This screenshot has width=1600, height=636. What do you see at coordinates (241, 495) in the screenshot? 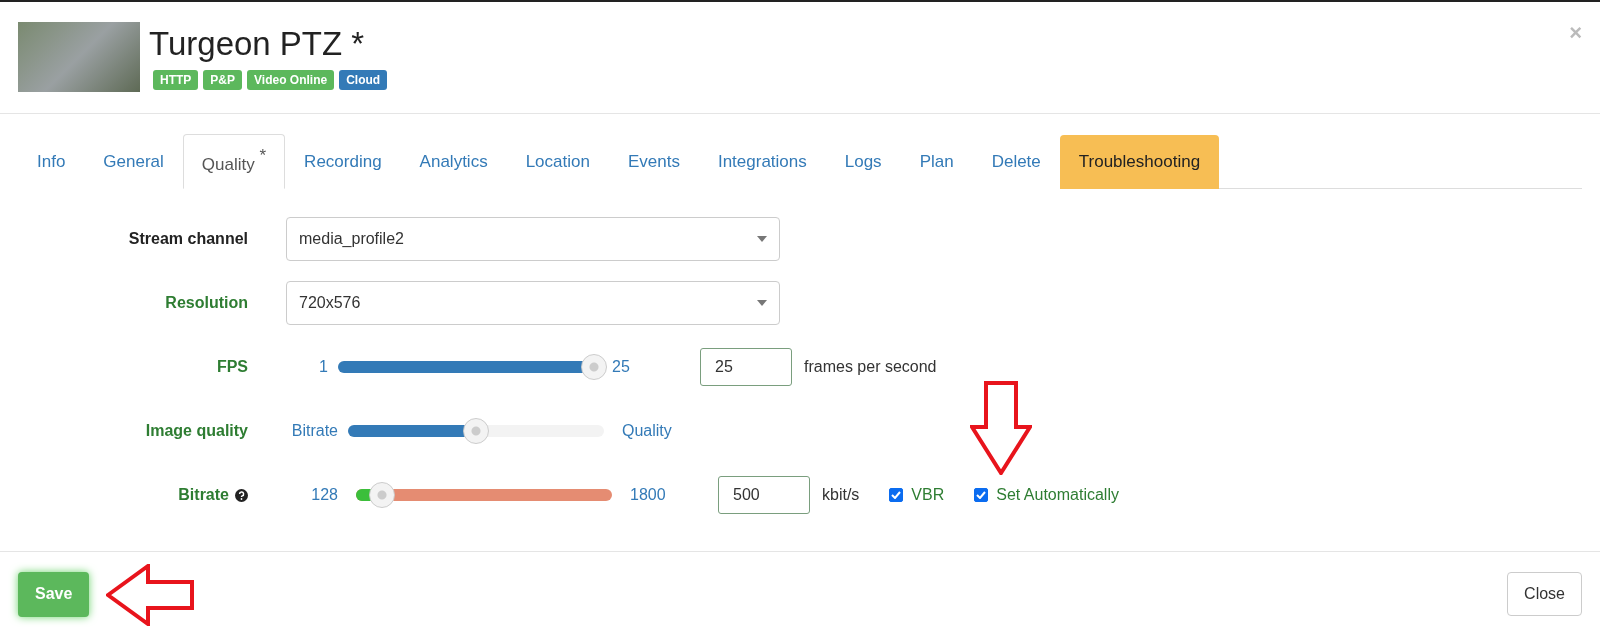
I see `help-icon` at bounding box center [241, 495].